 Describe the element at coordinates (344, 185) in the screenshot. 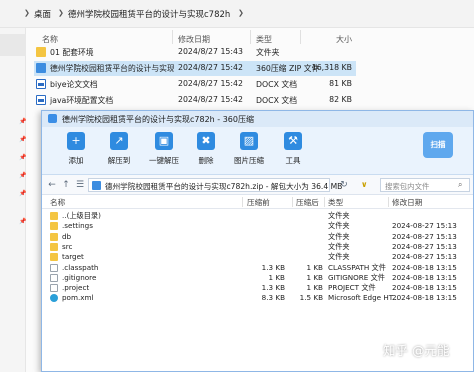

I see `refresh-icon: ↻` at that location.